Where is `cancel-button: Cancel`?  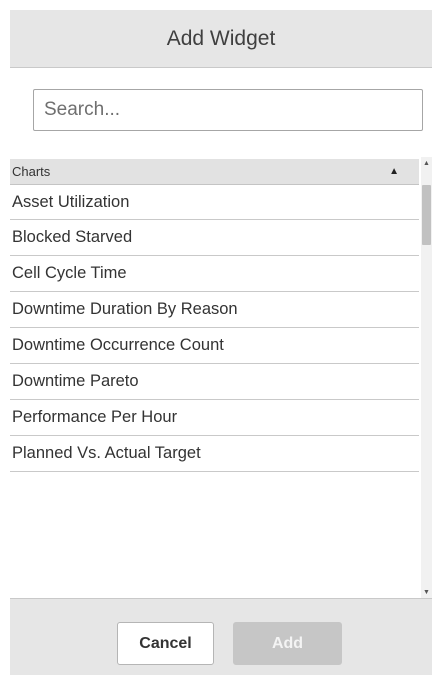 cancel-button: Cancel is located at coordinates (165, 643).